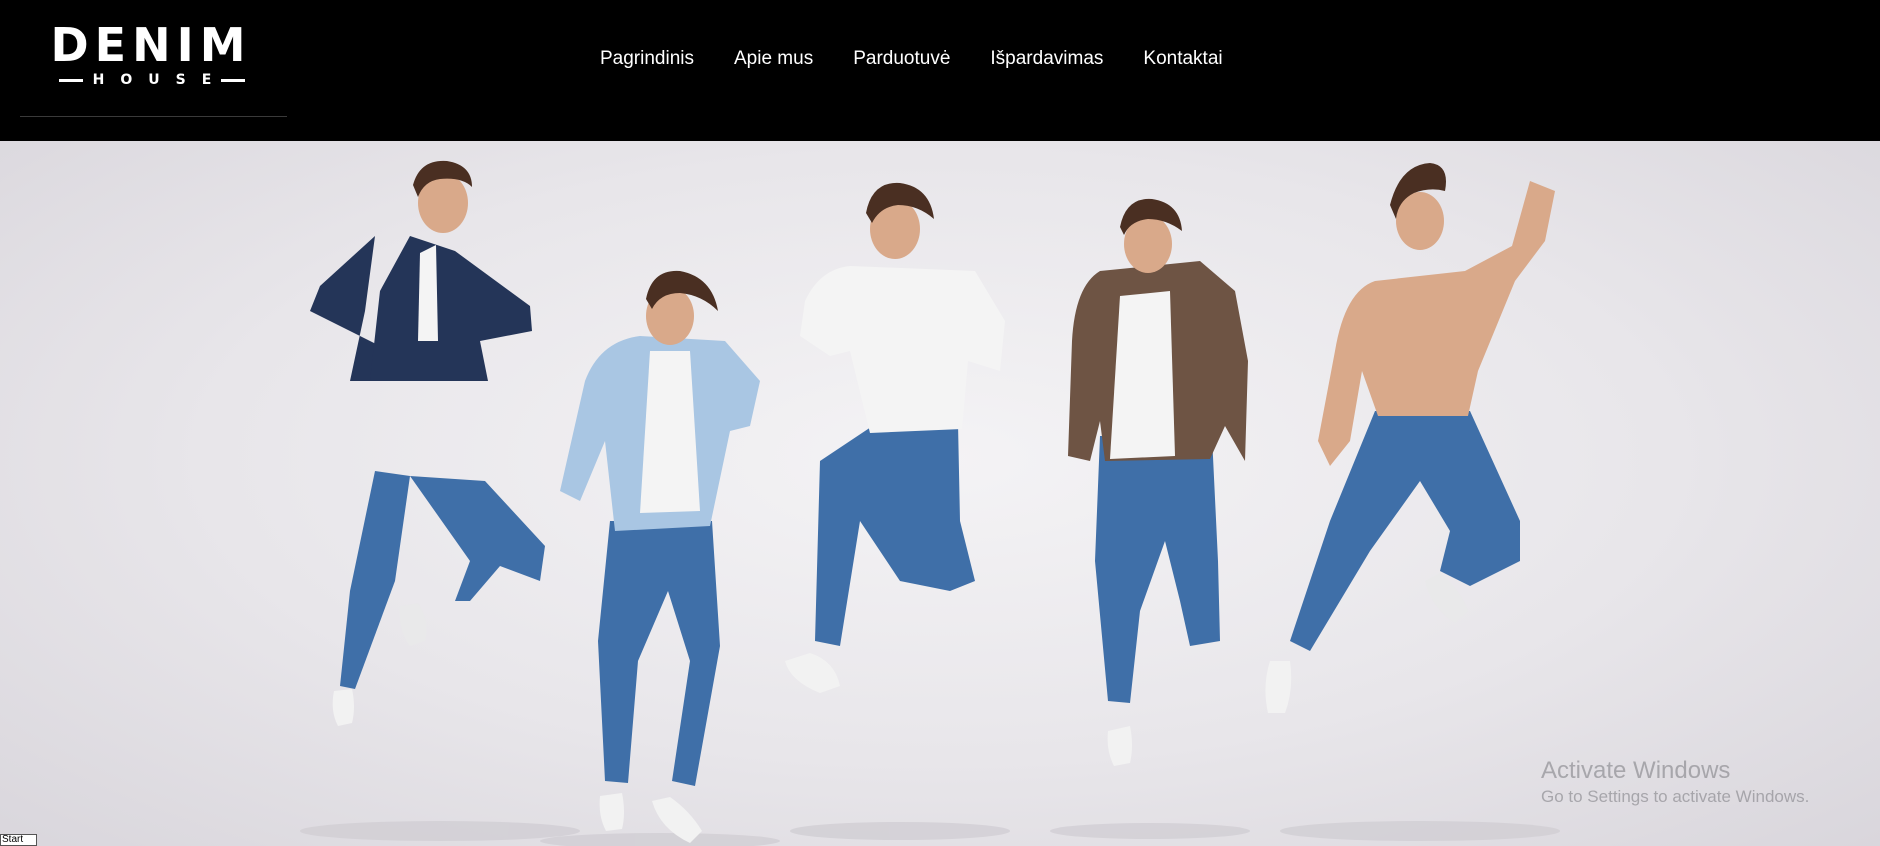  I want to click on logo-rule-left, so click(70, 80).